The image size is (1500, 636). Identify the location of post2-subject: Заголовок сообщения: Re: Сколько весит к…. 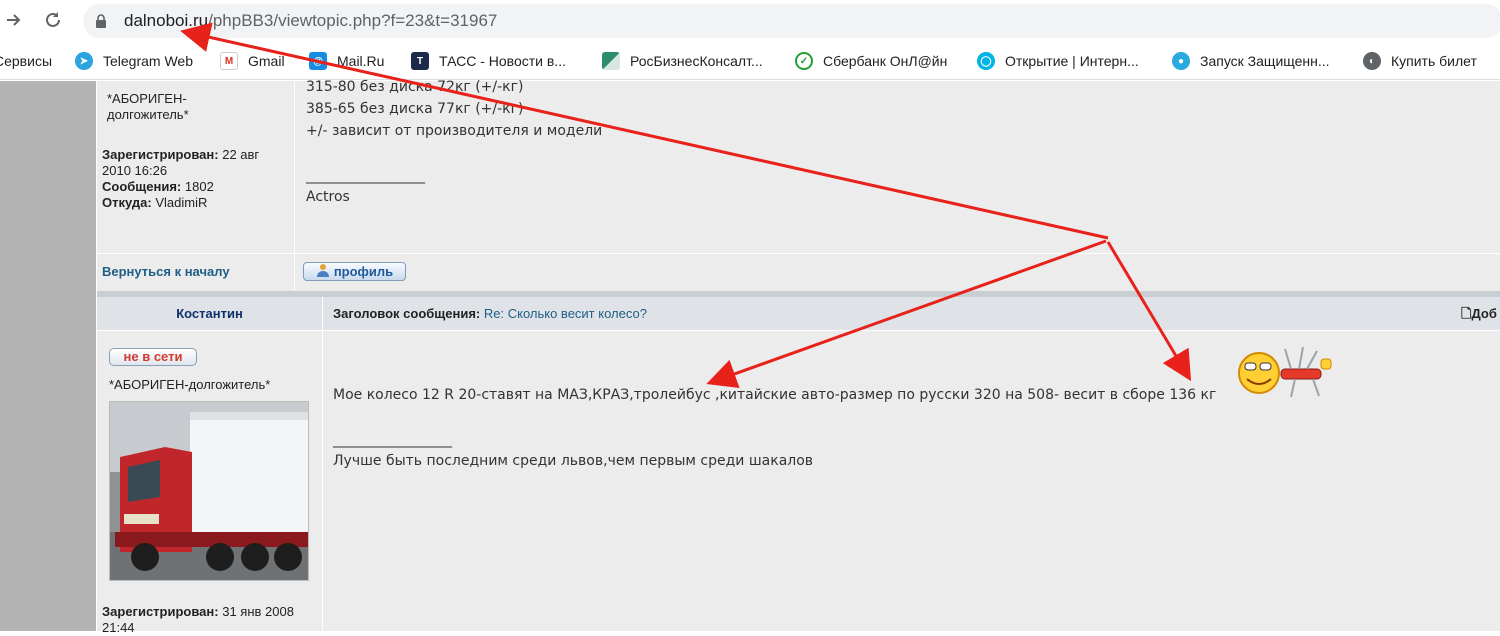
(490, 314).